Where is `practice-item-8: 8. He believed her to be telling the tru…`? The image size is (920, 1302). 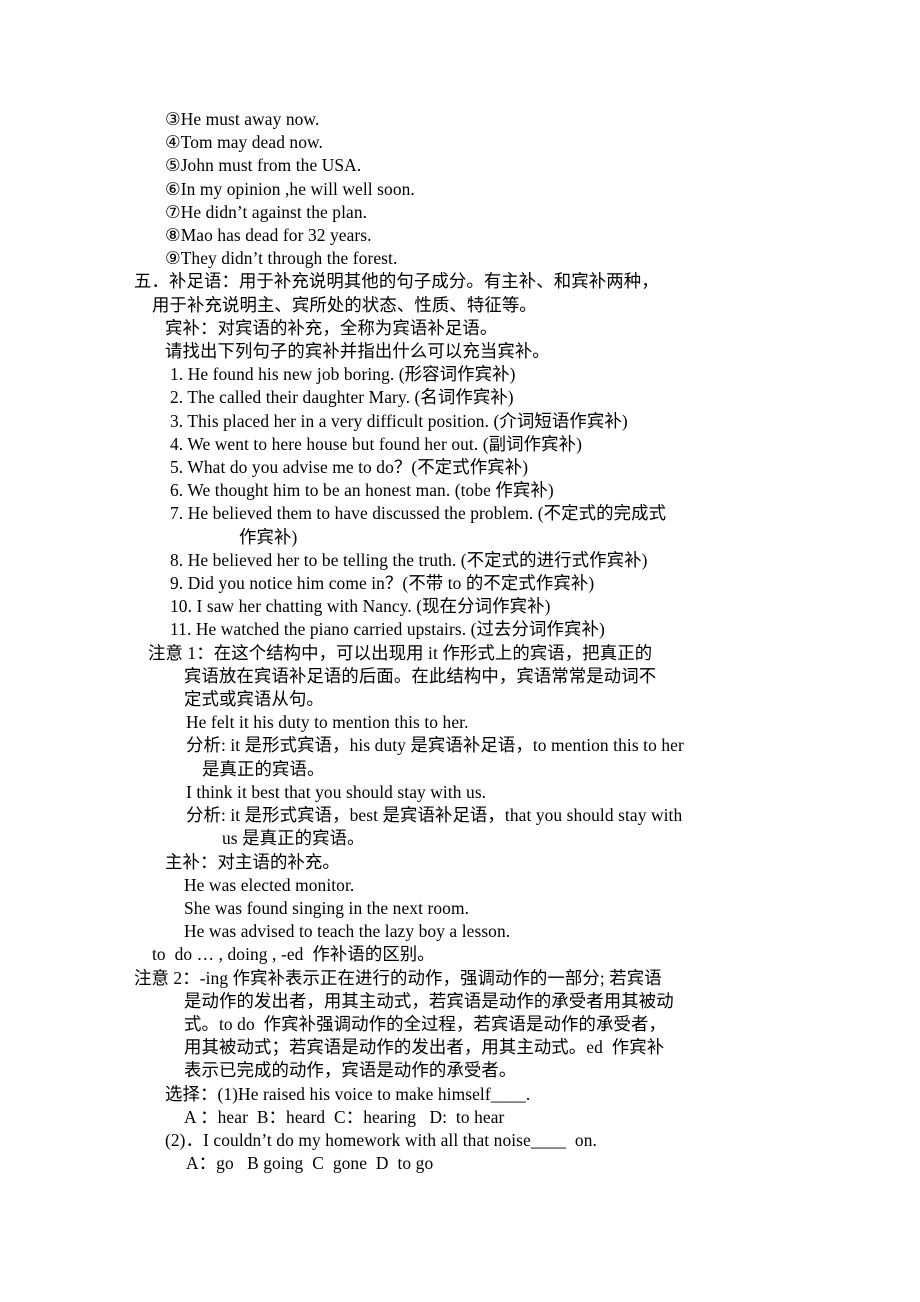 practice-item-8: 8. He believed her to be telling the tru… is located at coordinates (409, 559).